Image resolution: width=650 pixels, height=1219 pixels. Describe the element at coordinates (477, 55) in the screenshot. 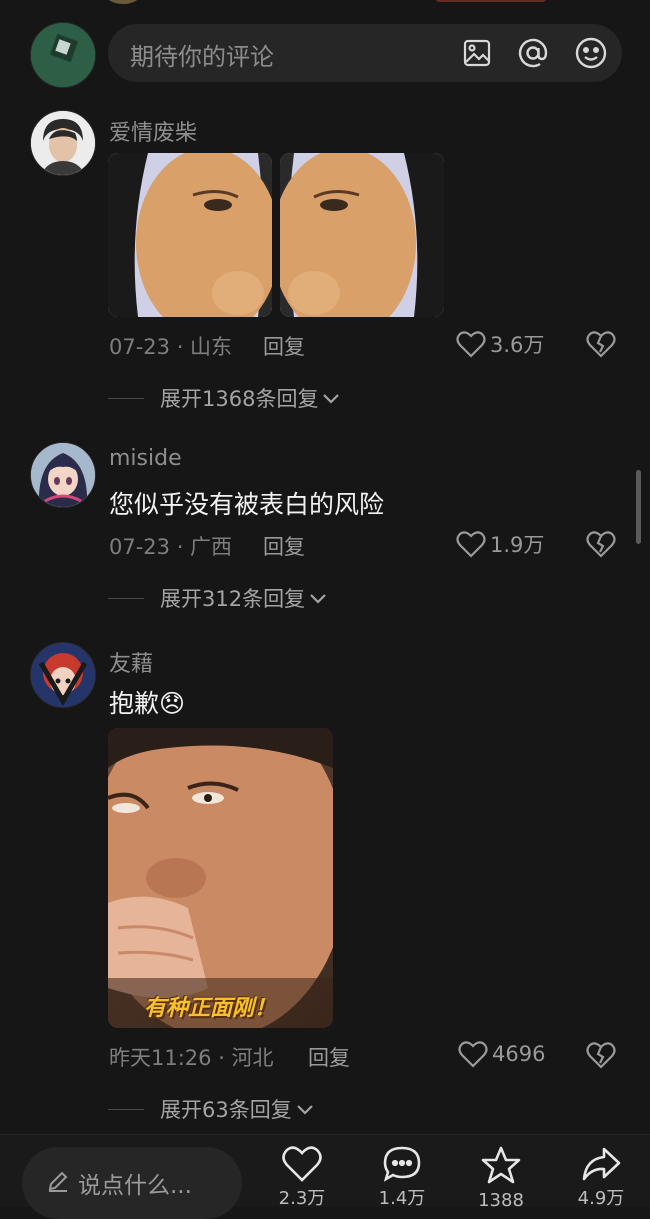

I see `image-icon` at that location.